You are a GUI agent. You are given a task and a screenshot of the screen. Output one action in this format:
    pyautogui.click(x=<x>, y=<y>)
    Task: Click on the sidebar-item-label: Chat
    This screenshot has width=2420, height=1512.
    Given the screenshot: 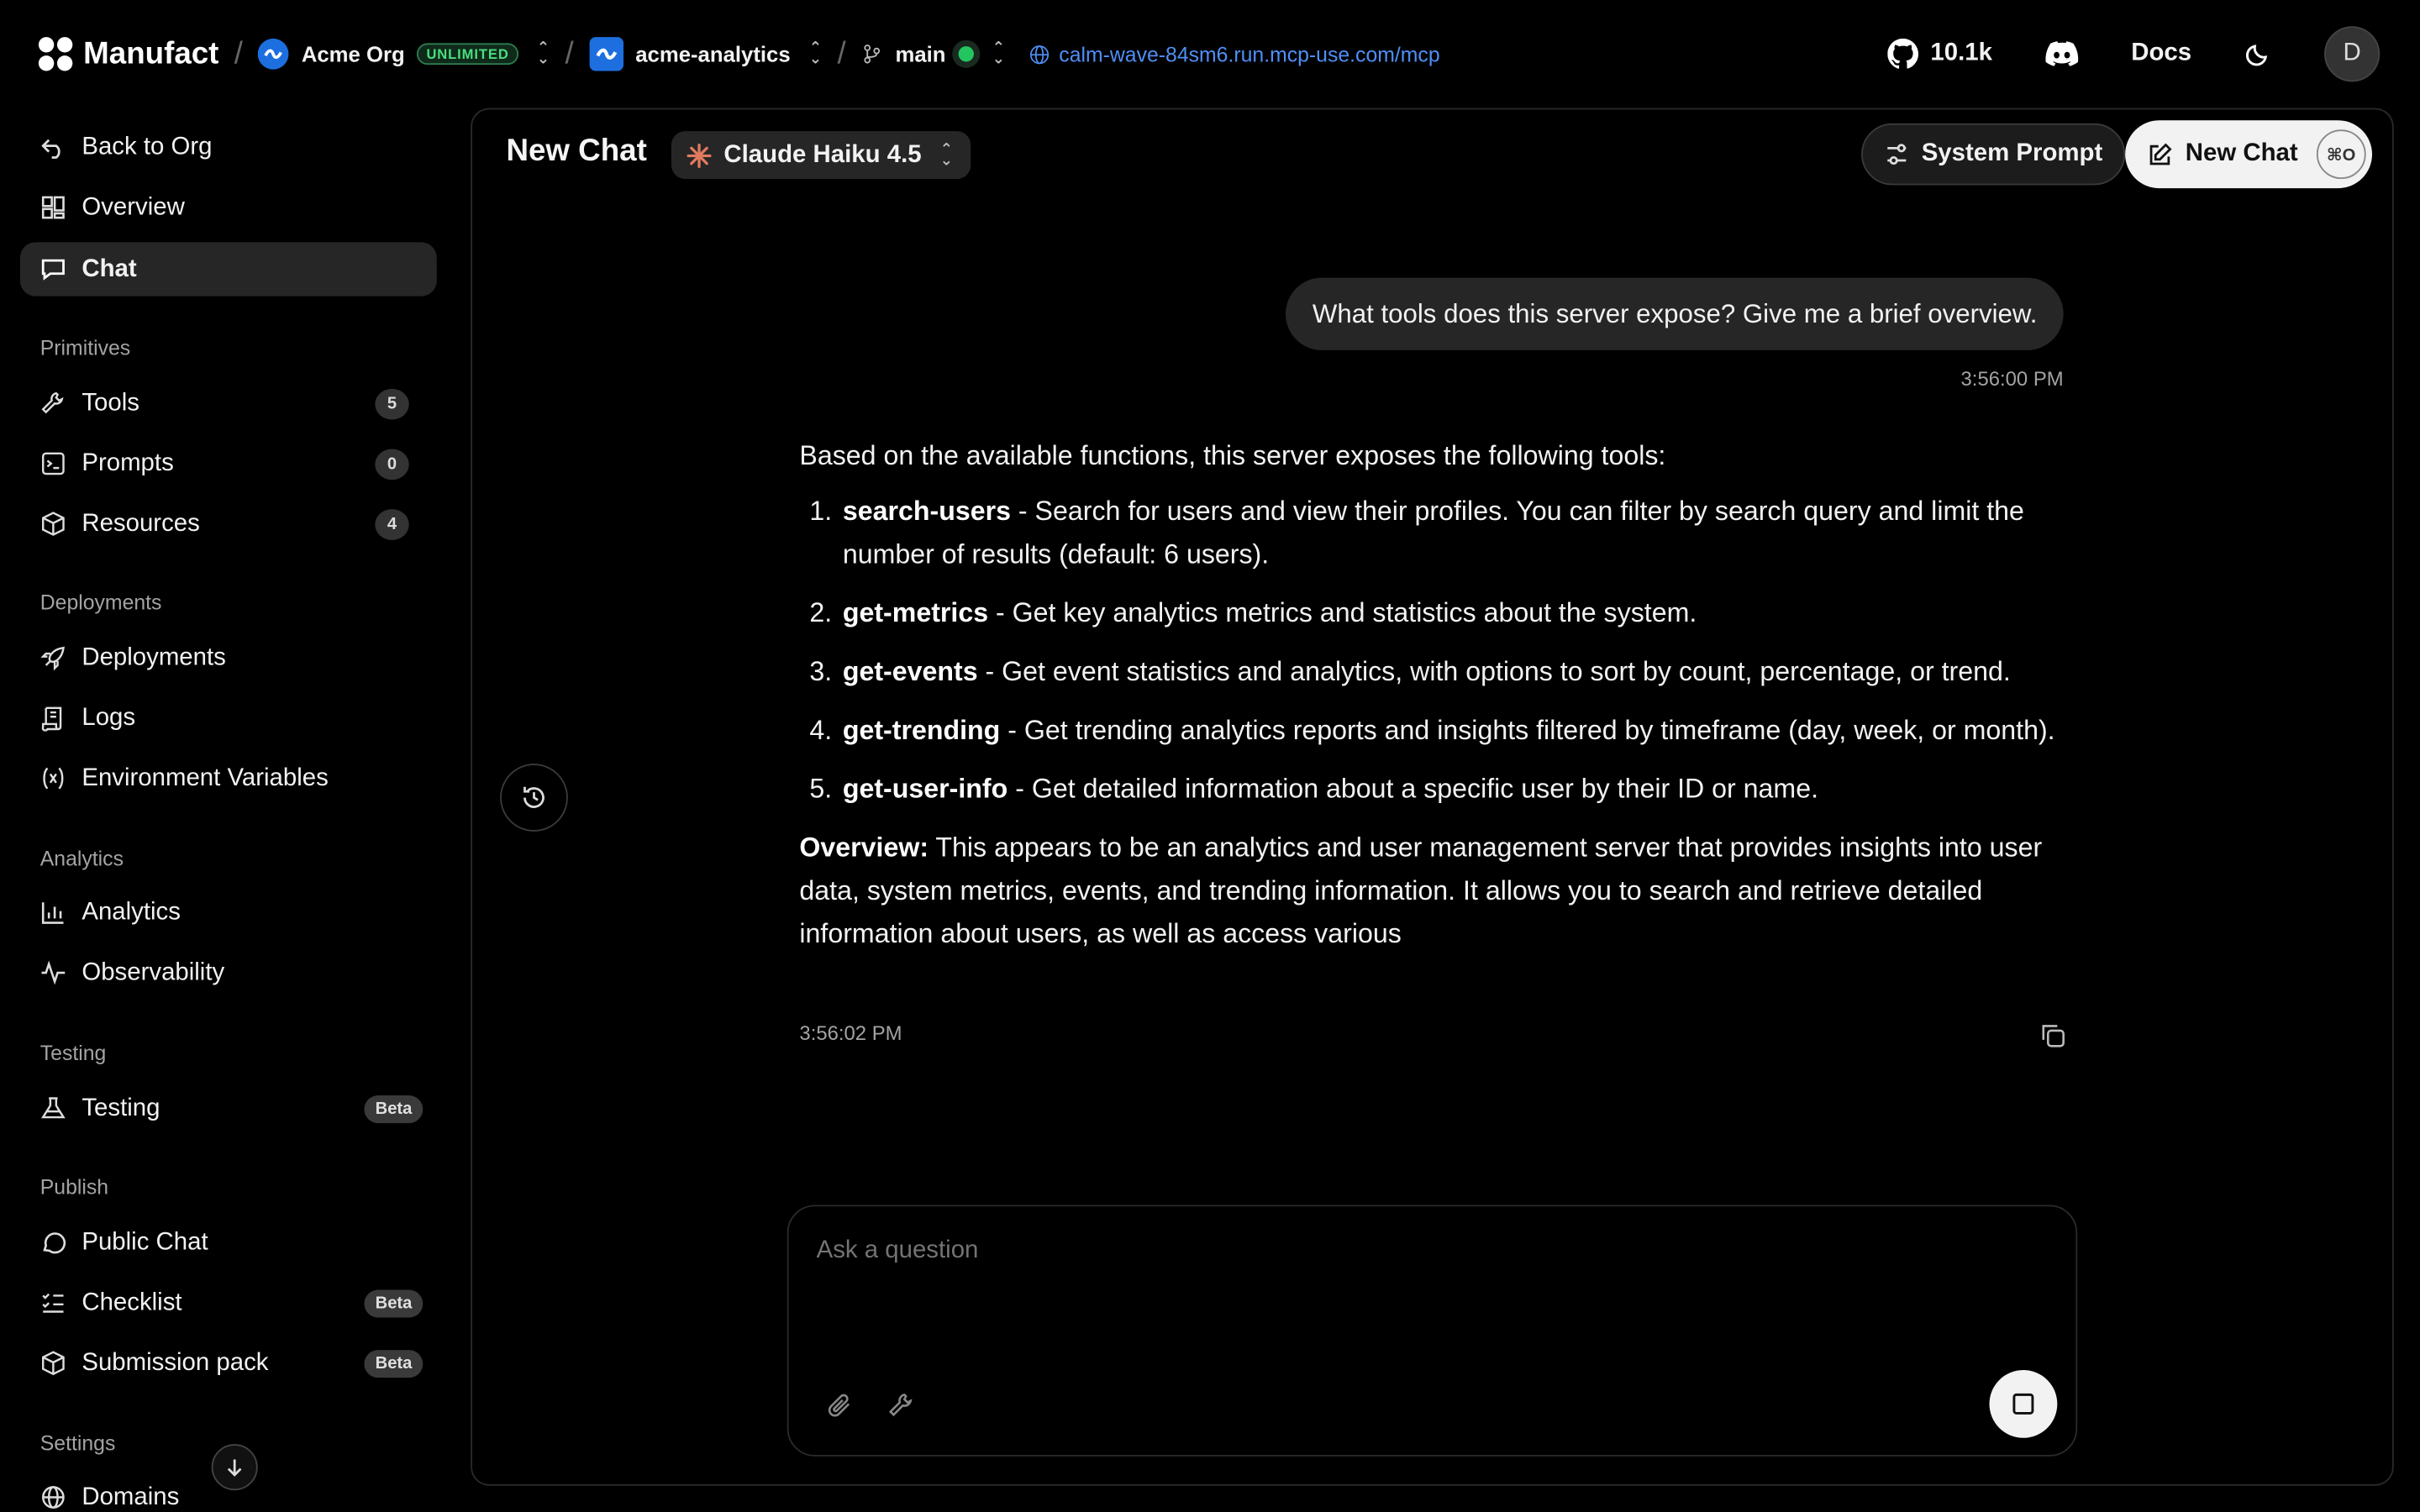 What is the action you would take?
    pyautogui.click(x=109, y=268)
    